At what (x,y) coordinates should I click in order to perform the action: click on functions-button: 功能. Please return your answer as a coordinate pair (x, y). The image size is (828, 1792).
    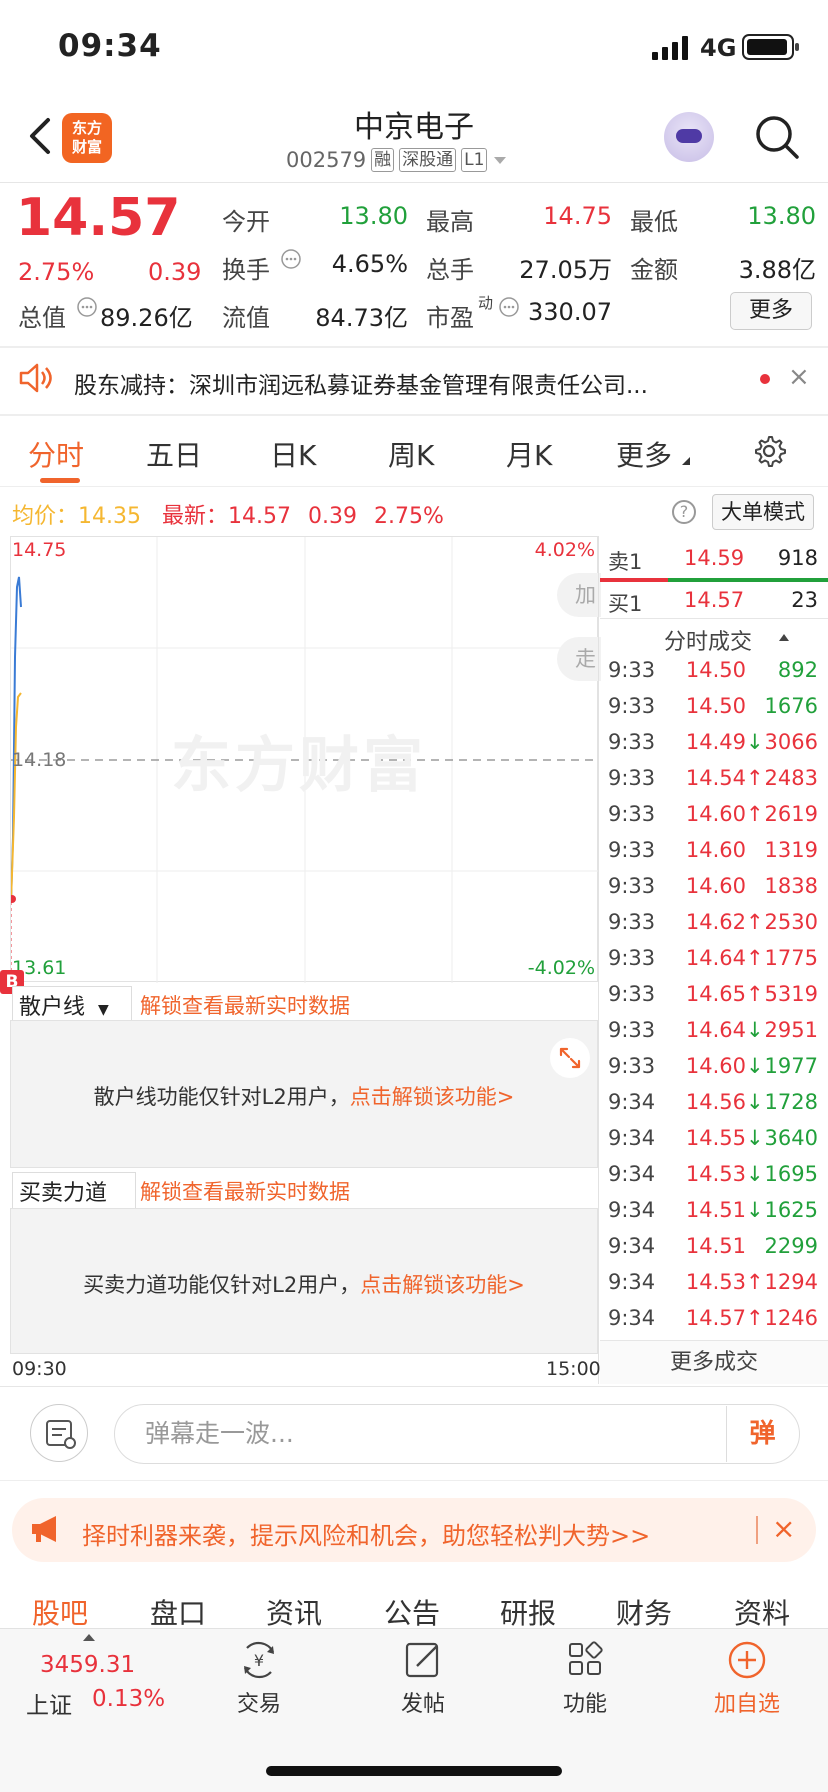
    Looking at the image, I should click on (585, 1679).